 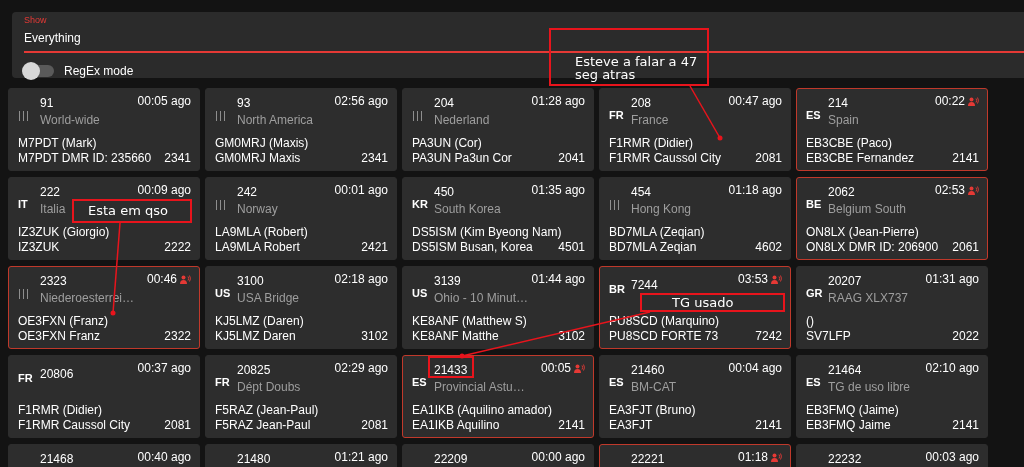 What do you see at coordinates (456, 425) in the screenshot?
I see `caller-detail: EA1IKB Aquilino` at bounding box center [456, 425].